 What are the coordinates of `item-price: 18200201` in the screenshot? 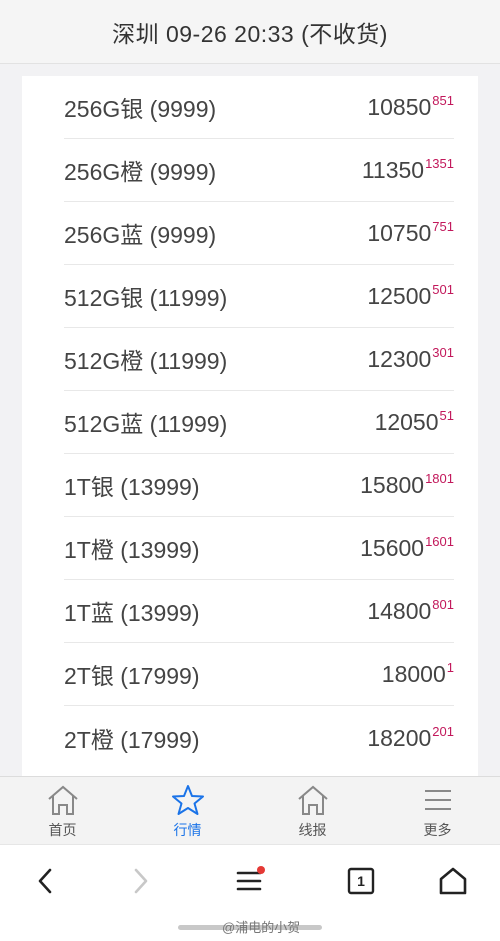 It's located at (410, 737).